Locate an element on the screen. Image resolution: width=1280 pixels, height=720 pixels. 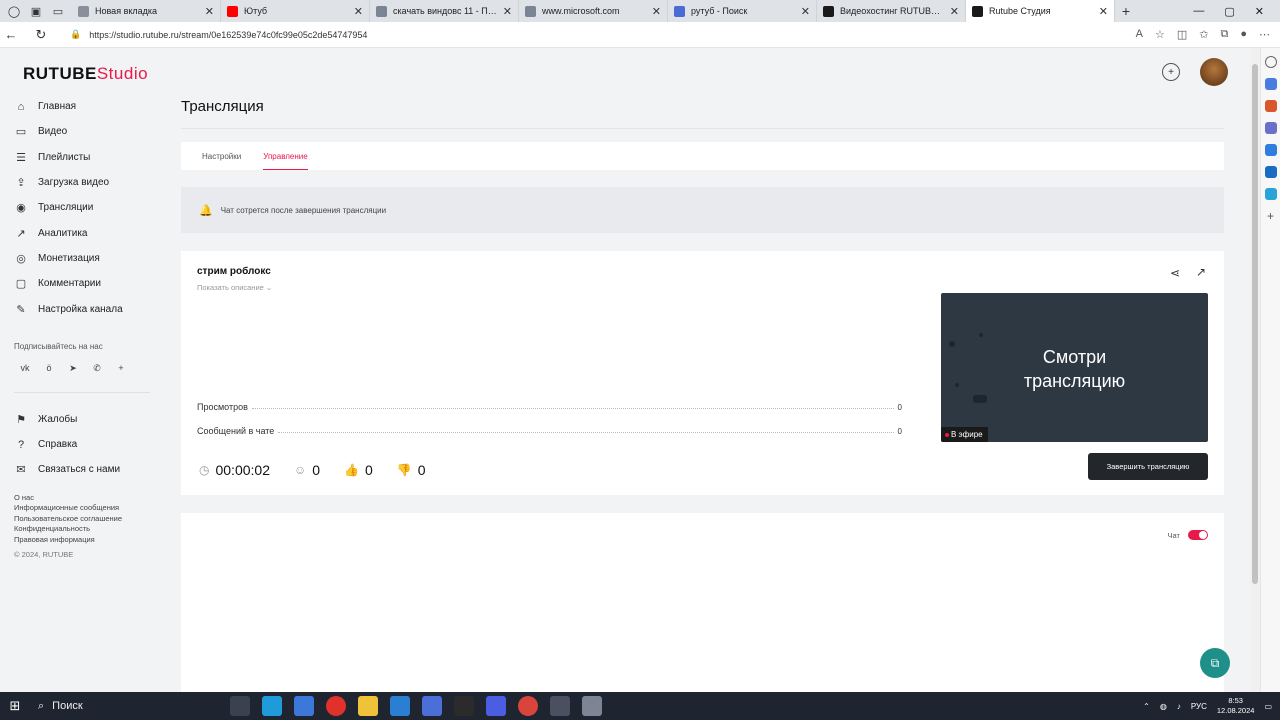
read-aloud-icon: A is located at coordinates (1139, 34).